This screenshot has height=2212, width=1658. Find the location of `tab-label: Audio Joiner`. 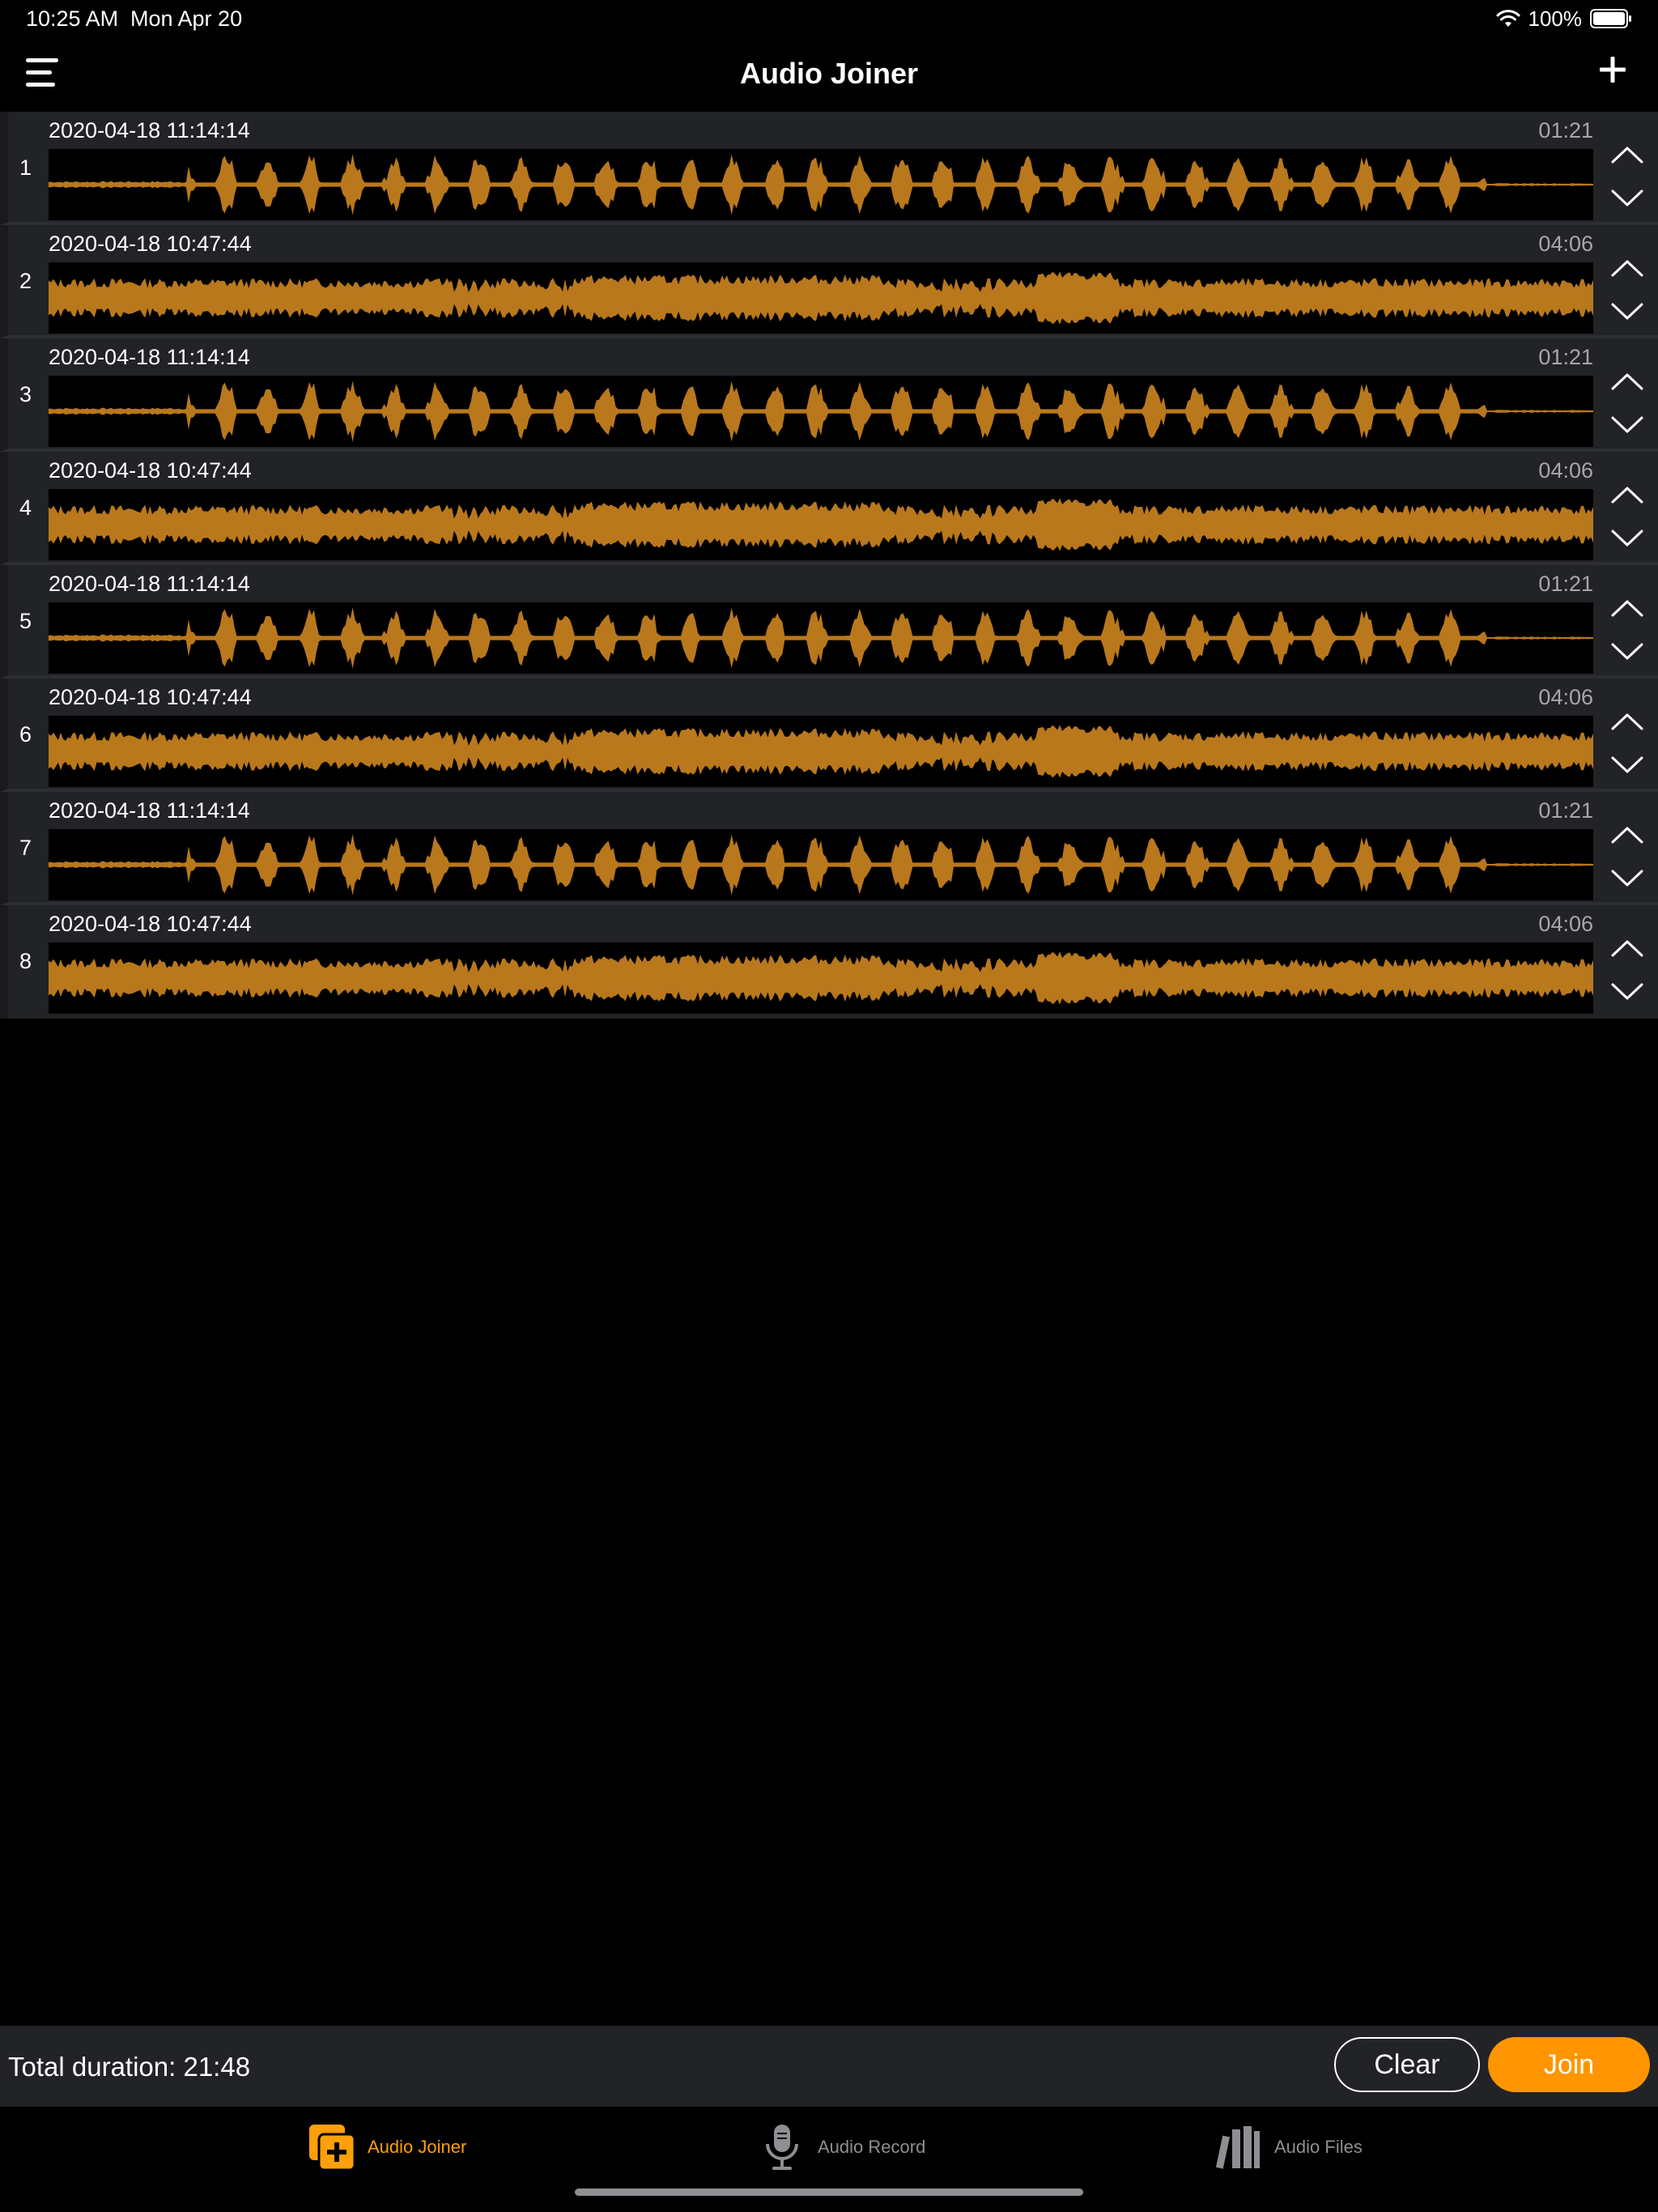

tab-label: Audio Joiner is located at coordinates (417, 2147).